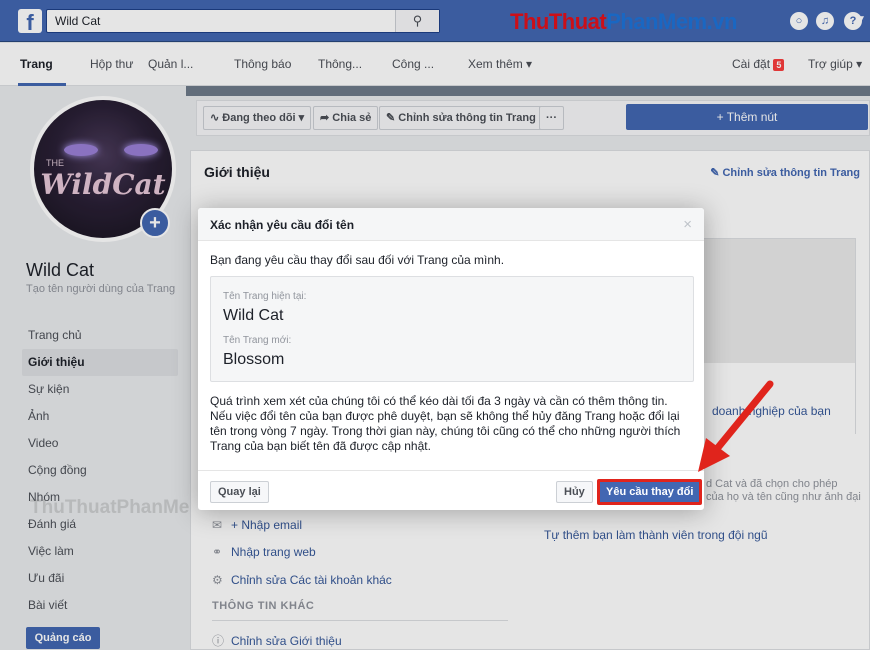 The height and width of the screenshot is (650, 870). What do you see at coordinates (239, 492) in the screenshot?
I see `back-button: Quay lại` at bounding box center [239, 492].